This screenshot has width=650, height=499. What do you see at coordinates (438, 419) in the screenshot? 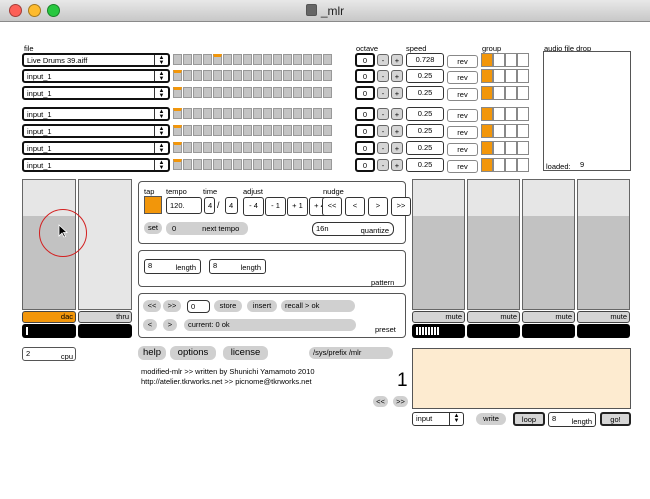
I see `input-select: input ▲ ▼` at bounding box center [438, 419].